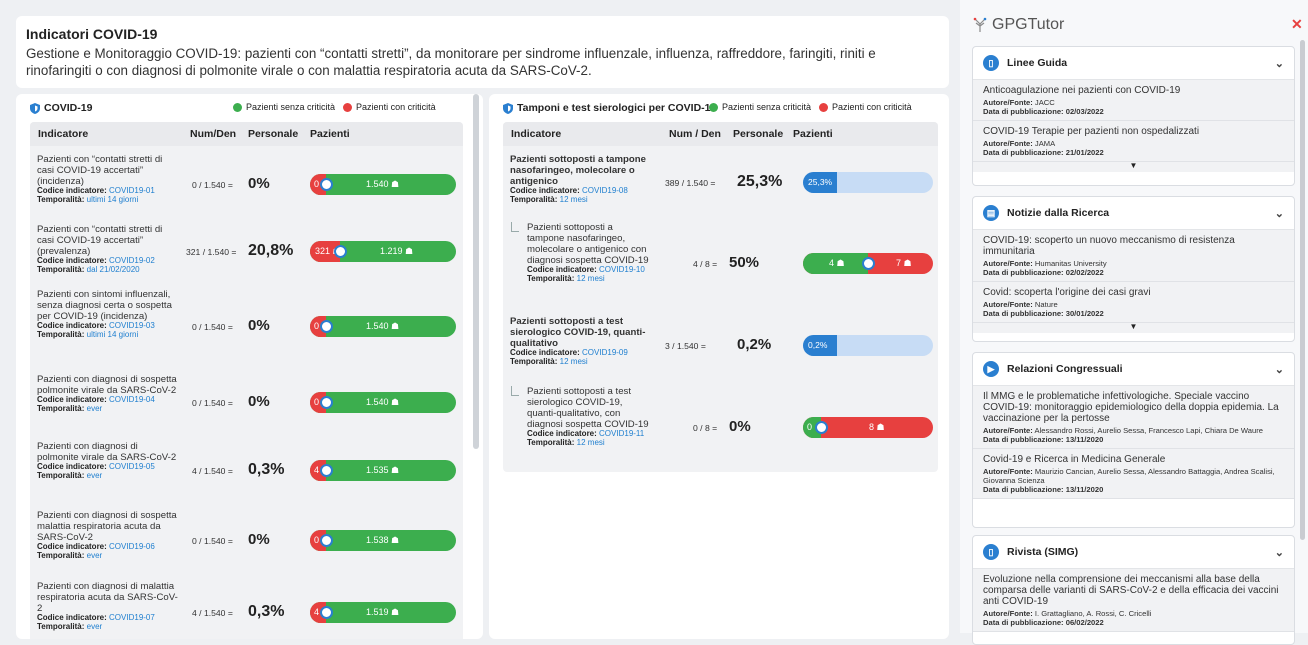 The width and height of the screenshot is (1308, 645). I want to click on patients-bar: 0,2%, so click(868, 345).